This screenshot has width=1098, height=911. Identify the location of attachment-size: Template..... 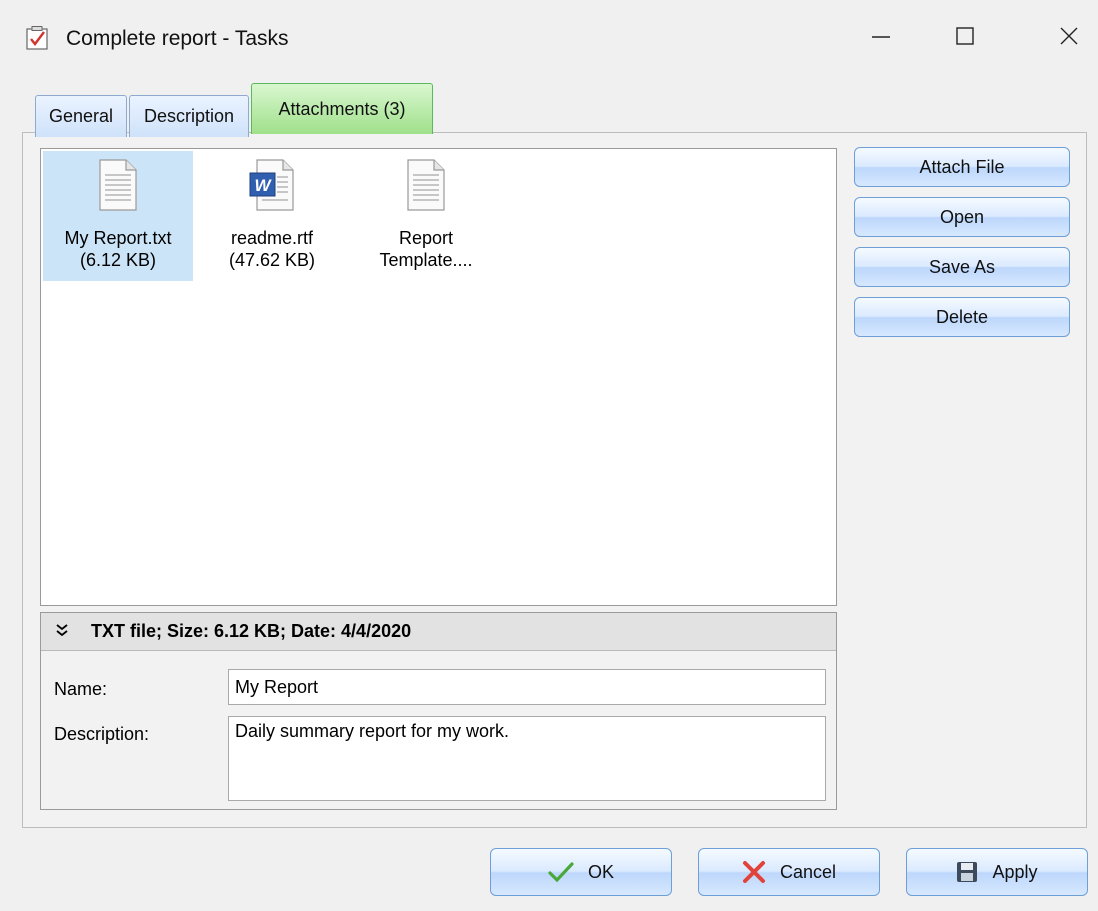
(426, 260).